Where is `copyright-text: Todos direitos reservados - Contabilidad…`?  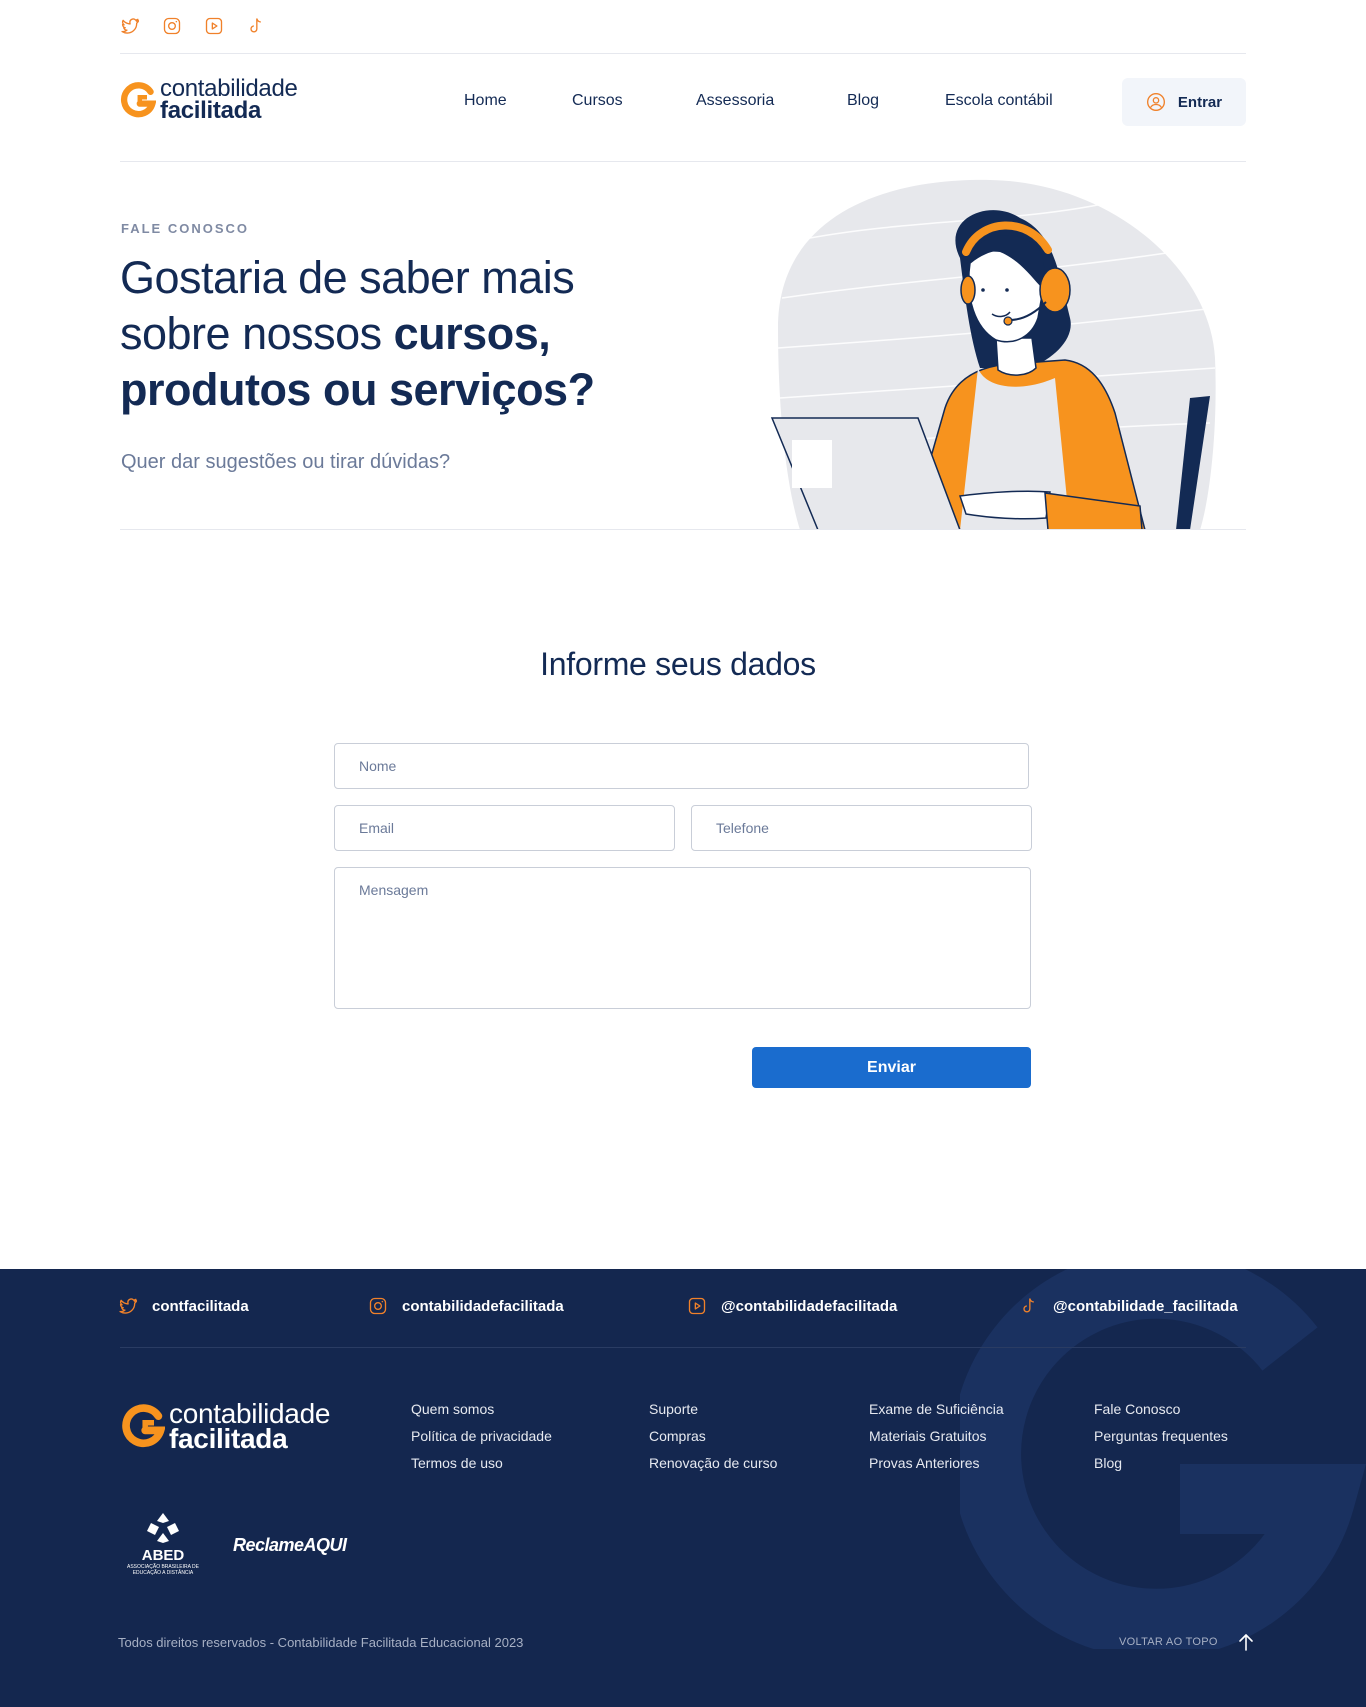
copyright-text: Todos direitos reservados - Contabilidad… is located at coordinates (321, 1642).